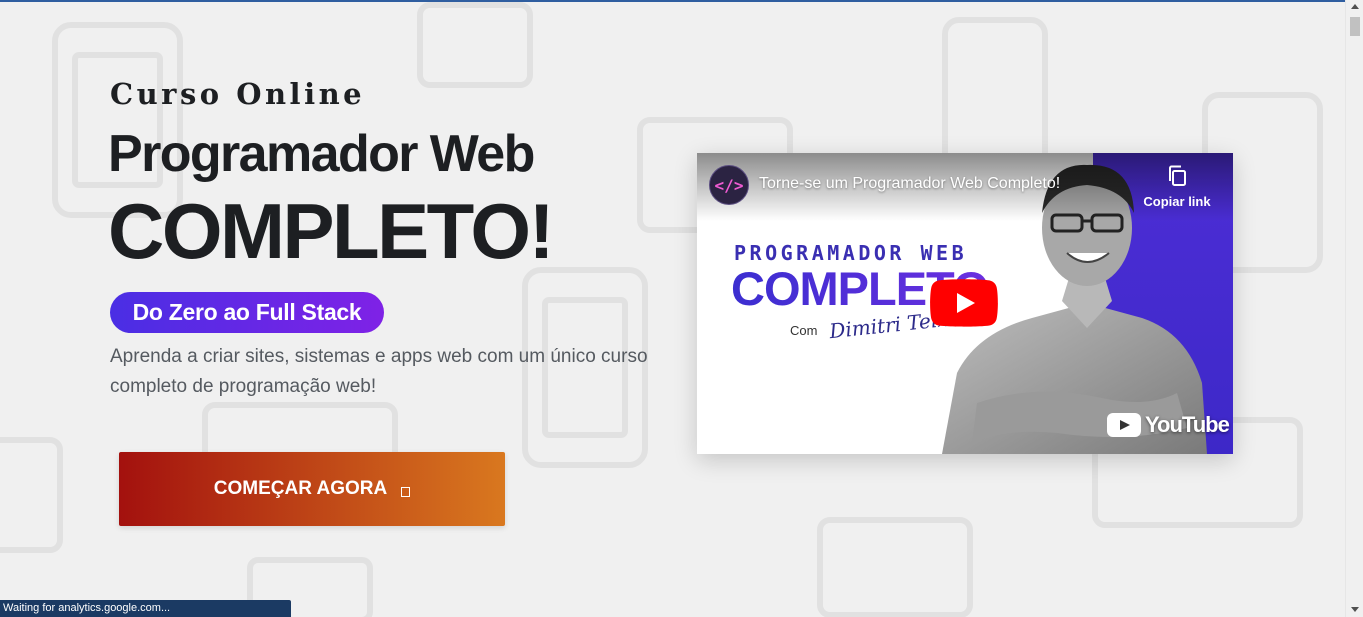 Image resolution: width=1363 pixels, height=617 pixels. I want to click on copy-link-button: Copiar link, so click(1177, 188).